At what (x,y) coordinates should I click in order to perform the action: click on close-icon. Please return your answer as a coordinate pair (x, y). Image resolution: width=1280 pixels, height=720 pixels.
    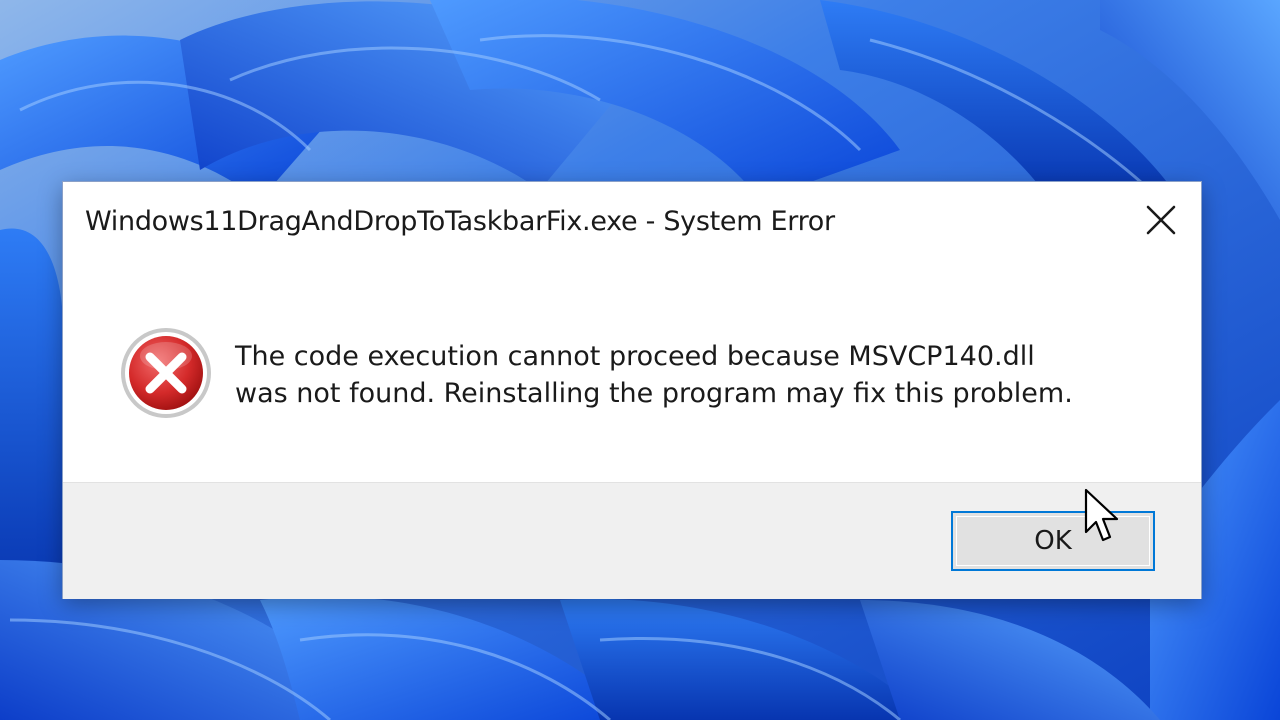
    Looking at the image, I should click on (1161, 220).